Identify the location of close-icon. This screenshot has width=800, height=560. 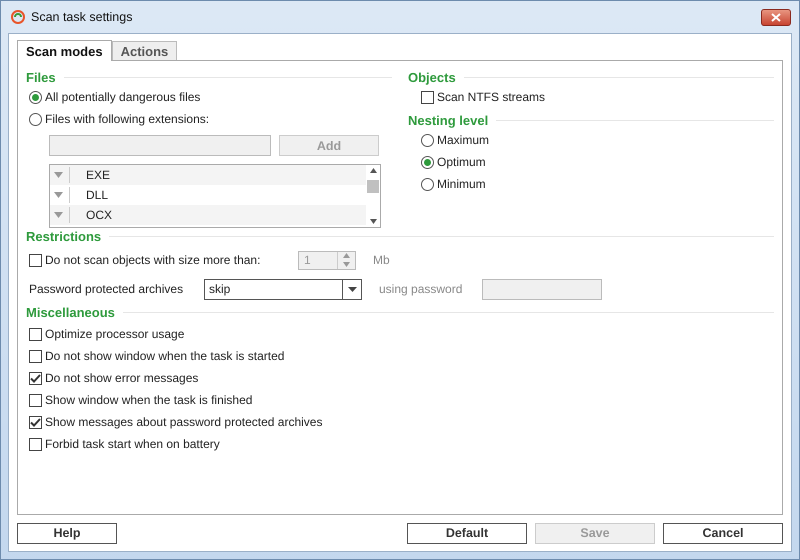
(776, 17).